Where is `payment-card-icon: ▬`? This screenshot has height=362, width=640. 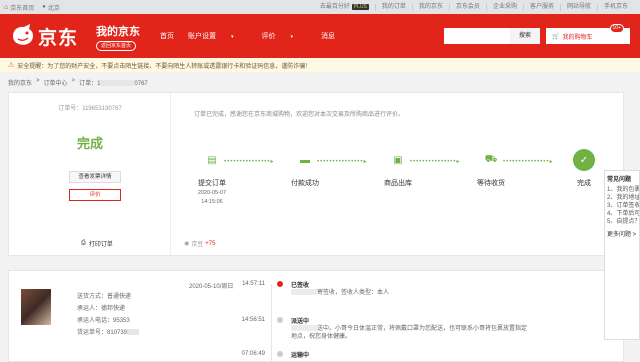 payment-card-icon: ▬ is located at coordinates (305, 160).